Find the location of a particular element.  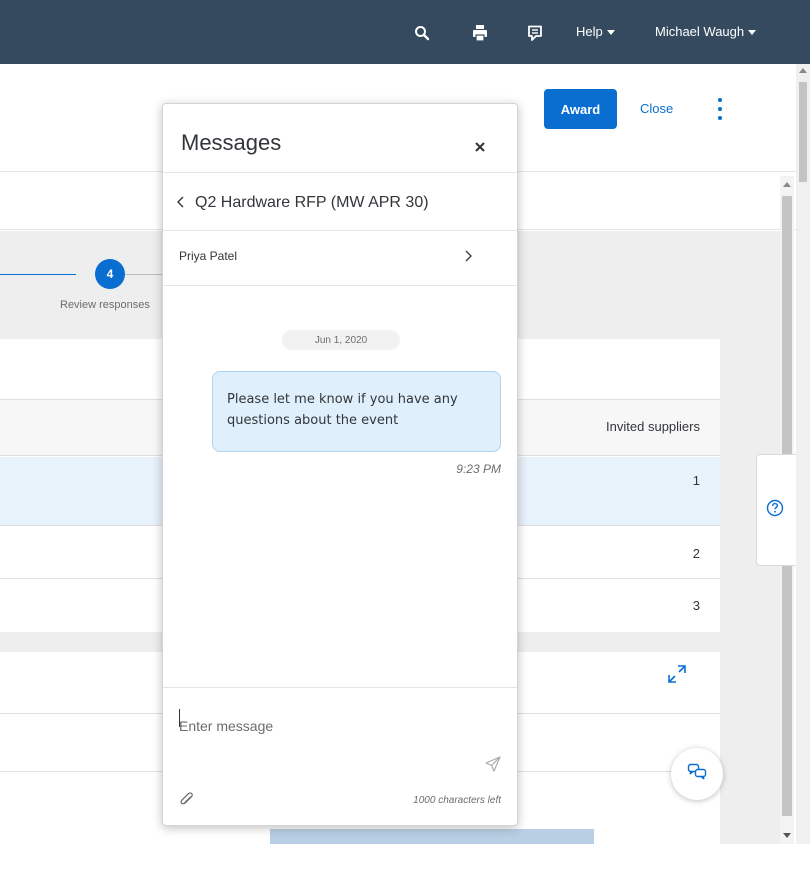

print-icon is located at coordinates (480, 33).